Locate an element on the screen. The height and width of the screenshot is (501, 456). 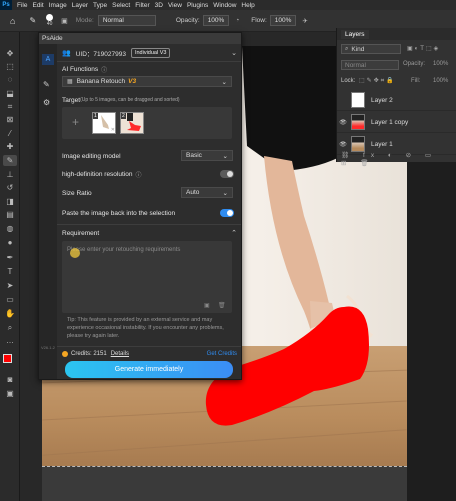
remove-icon: ✕ is located at coordinates (113, 130).